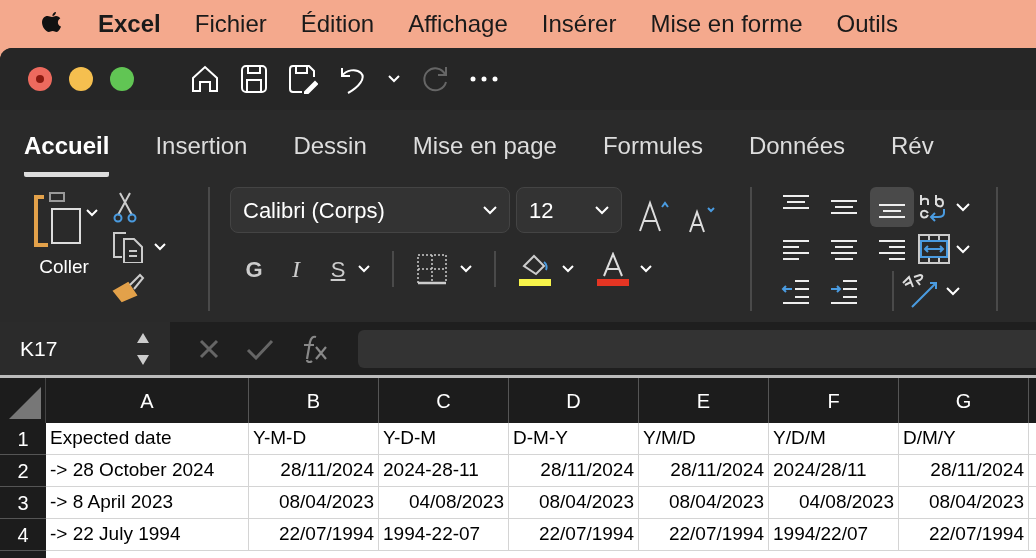 This screenshot has height=558, width=1036. I want to click on table-cell: 2024-28-11, so click(444, 471).